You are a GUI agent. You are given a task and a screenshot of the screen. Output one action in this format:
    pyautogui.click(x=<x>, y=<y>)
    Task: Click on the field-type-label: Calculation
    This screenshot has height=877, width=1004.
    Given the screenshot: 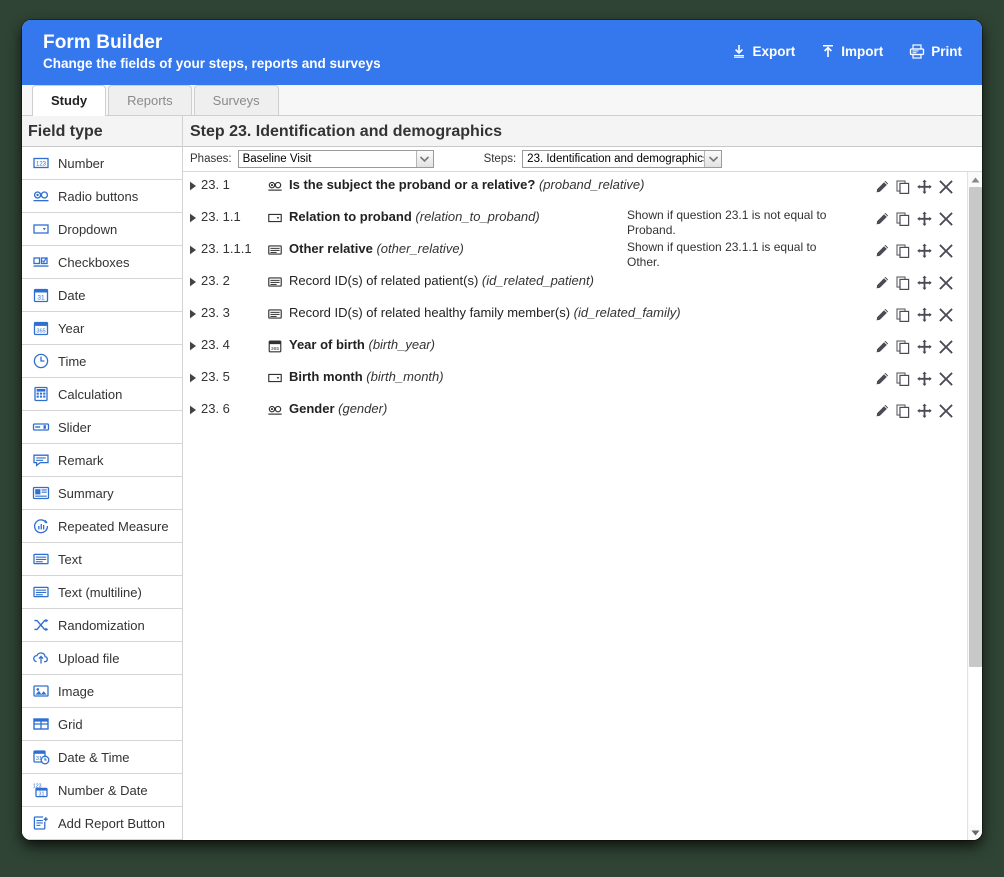 What is the action you would take?
    pyautogui.click(x=90, y=394)
    